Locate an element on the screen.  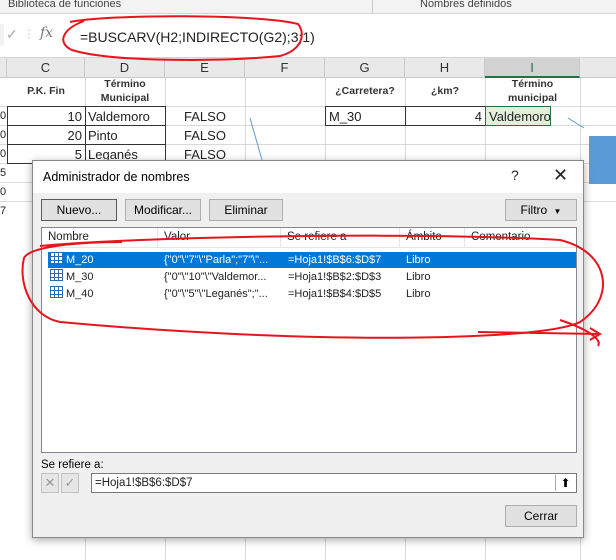
header-termino-municipal: Término Municipal is located at coordinates (125, 91).